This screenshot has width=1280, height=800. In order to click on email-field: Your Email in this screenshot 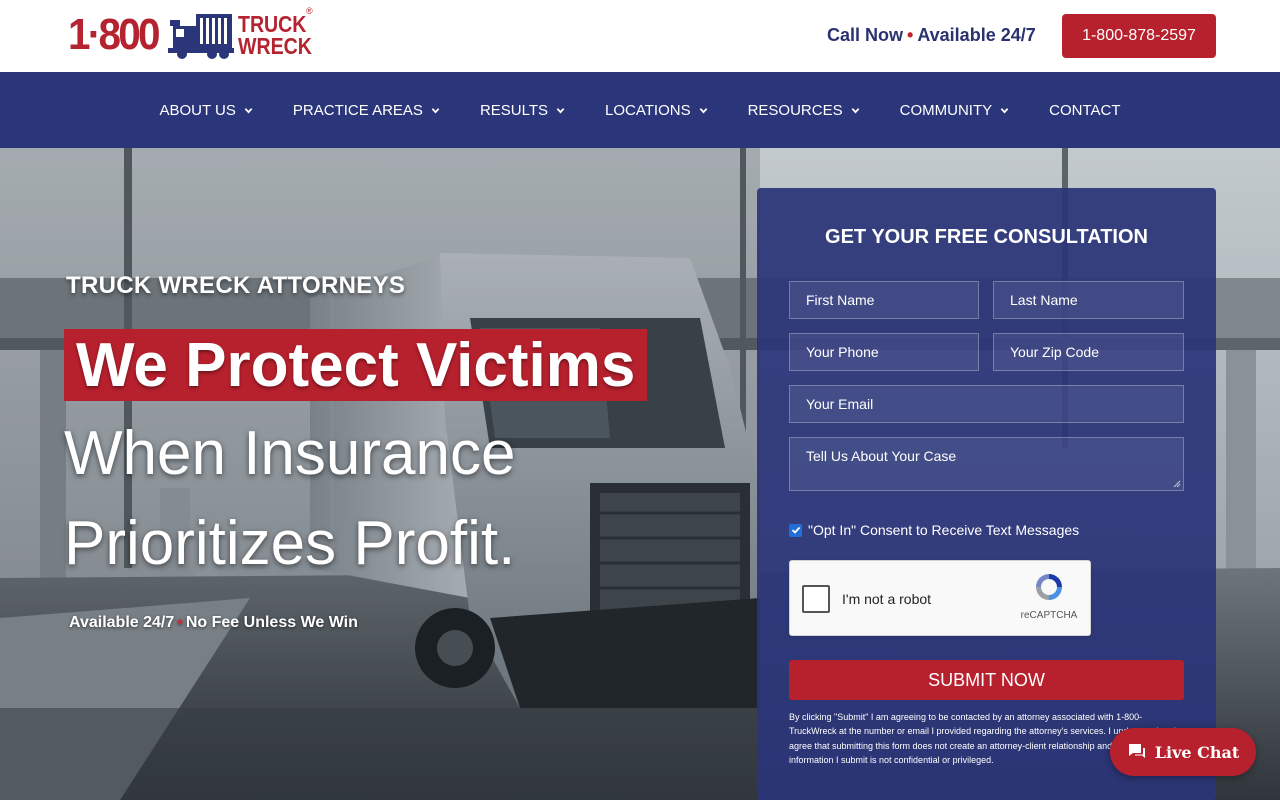, I will do `click(986, 404)`.